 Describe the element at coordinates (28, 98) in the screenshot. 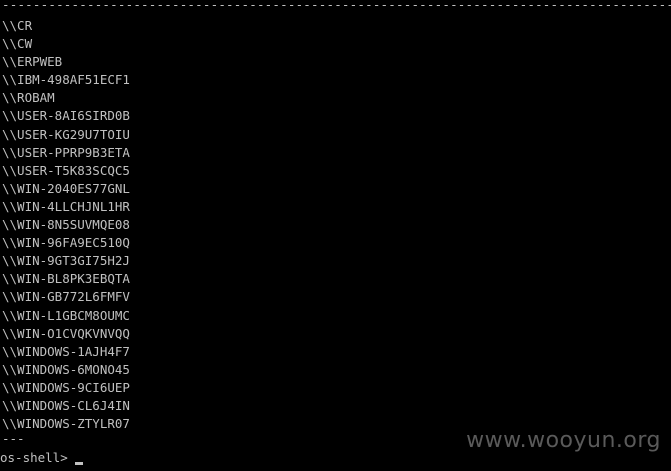

I see `list-item: \\ROBAM` at that location.